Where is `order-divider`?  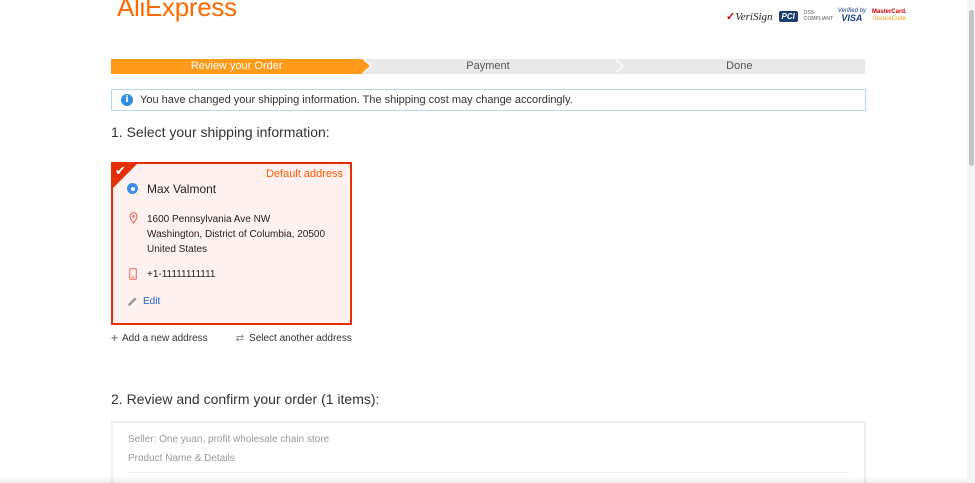 order-divider is located at coordinates (488, 472).